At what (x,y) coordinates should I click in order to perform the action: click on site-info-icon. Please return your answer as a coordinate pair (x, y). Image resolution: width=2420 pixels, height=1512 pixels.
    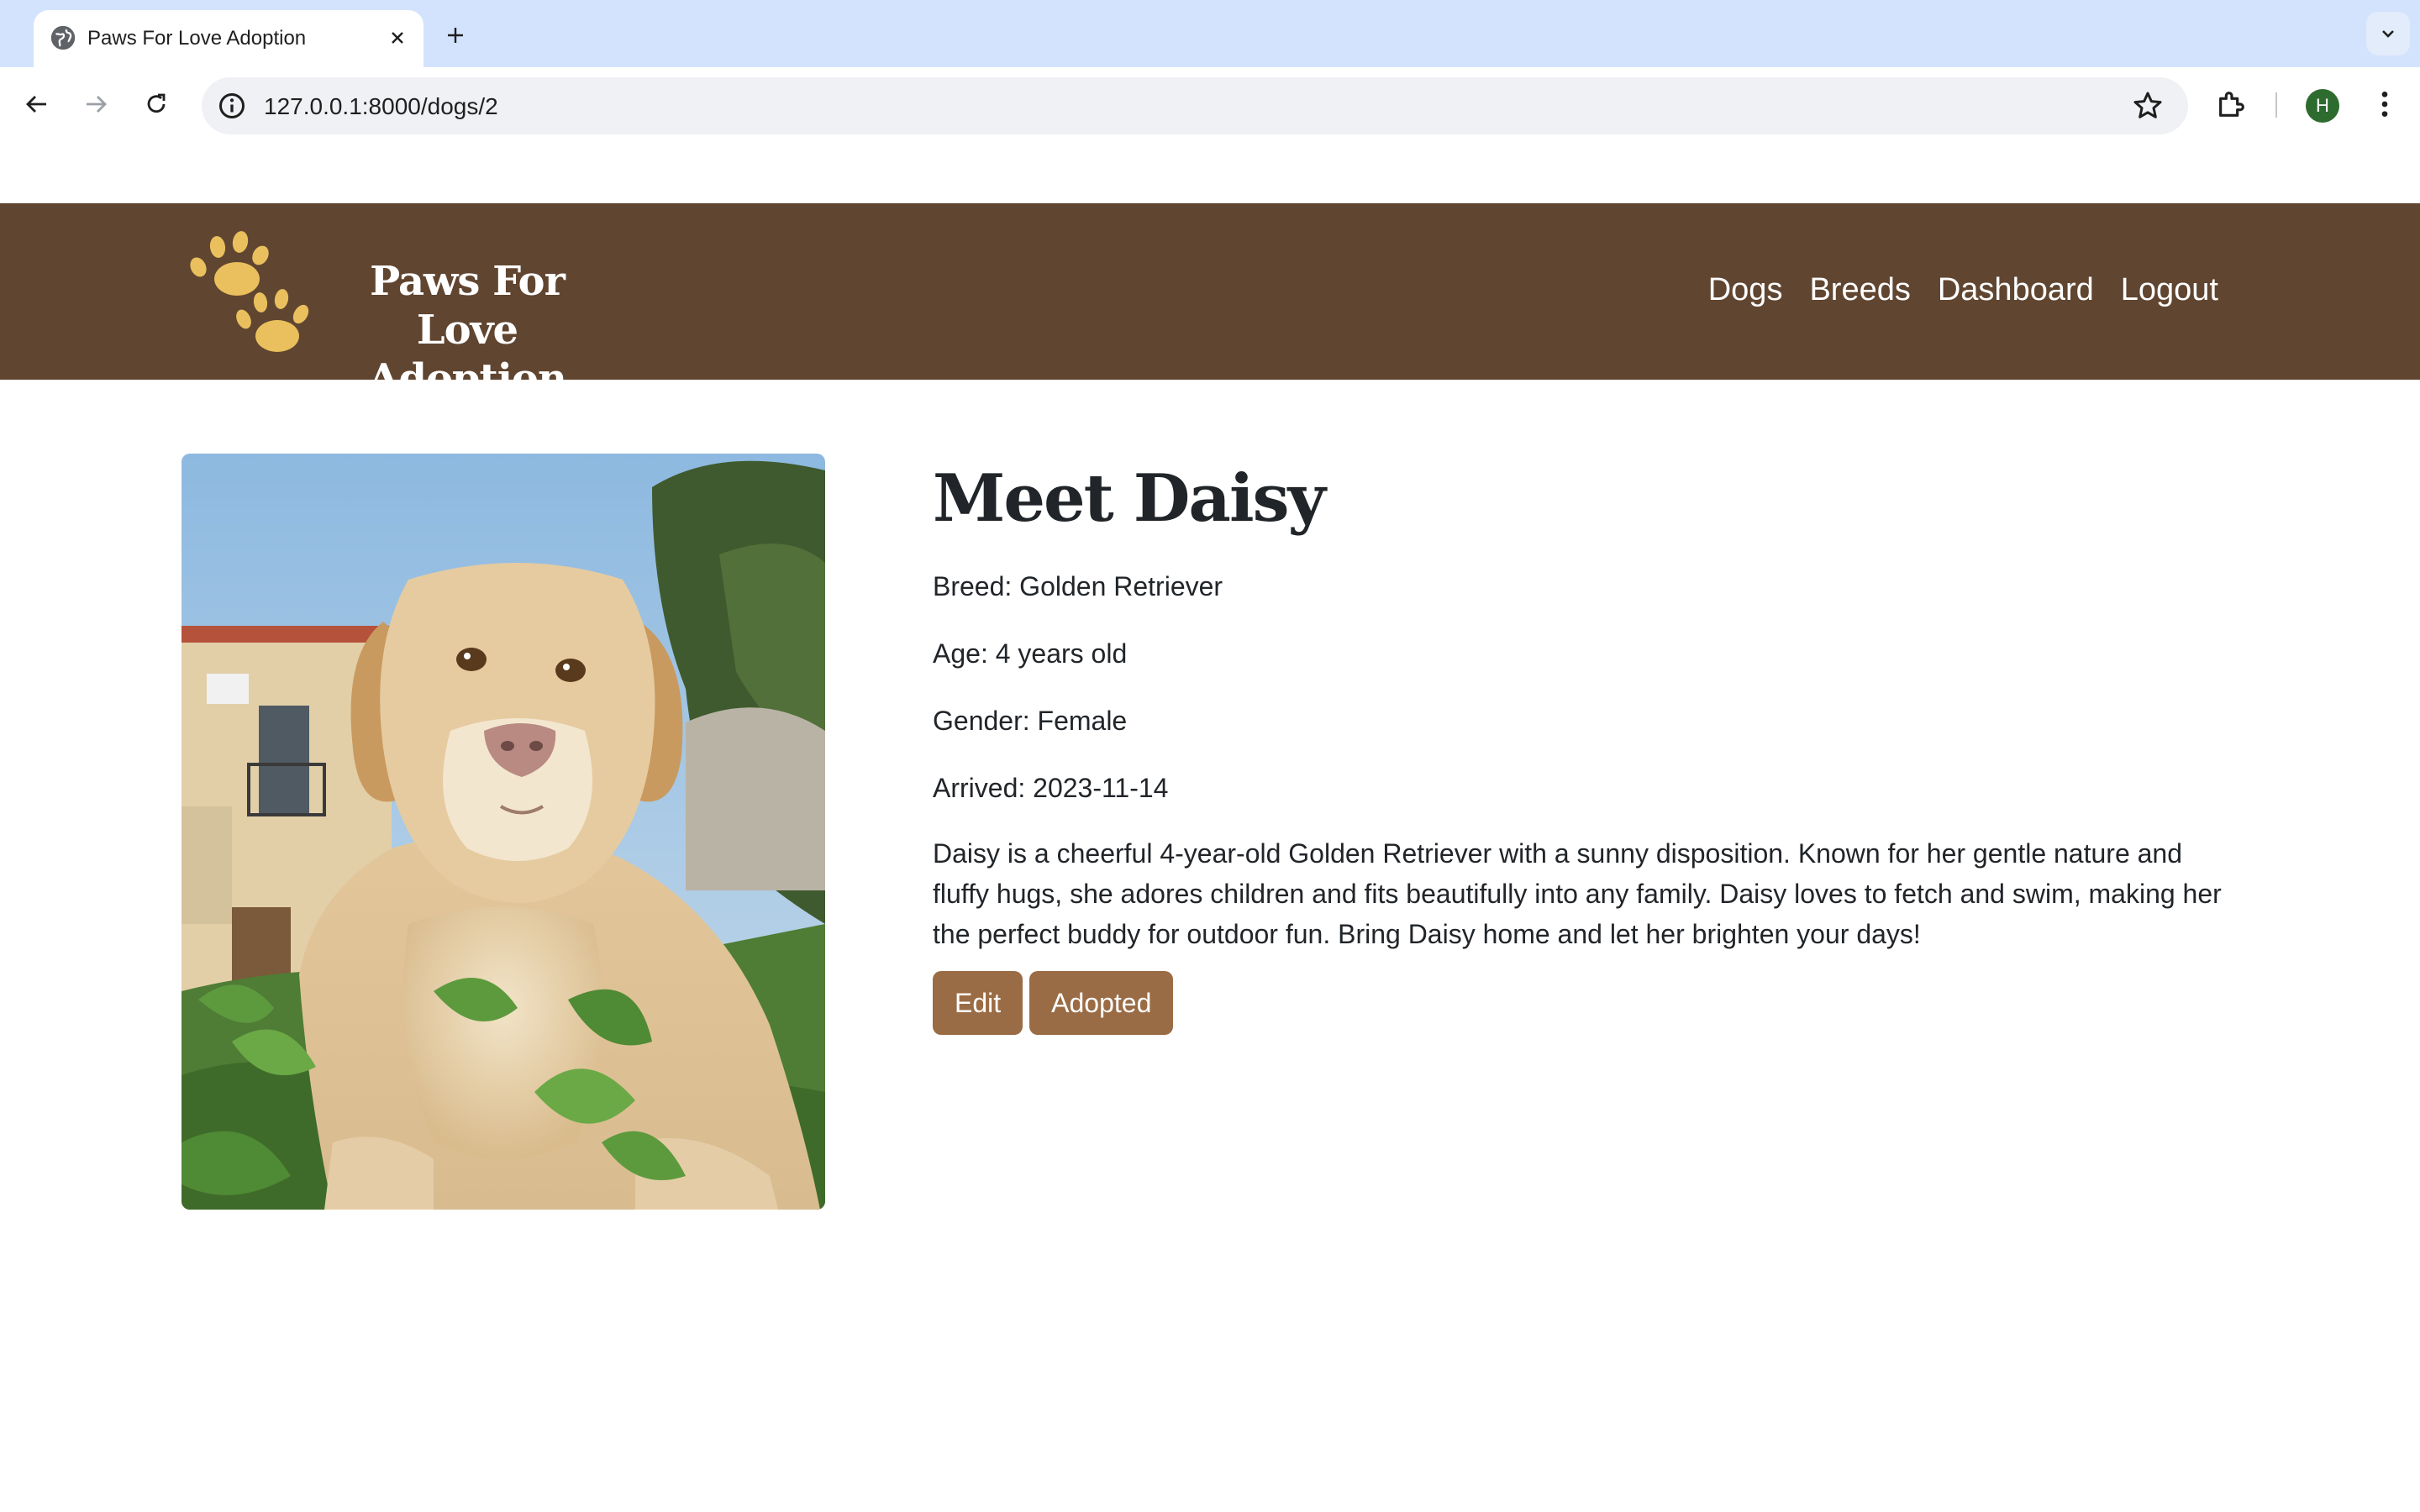
    Looking at the image, I should click on (232, 106).